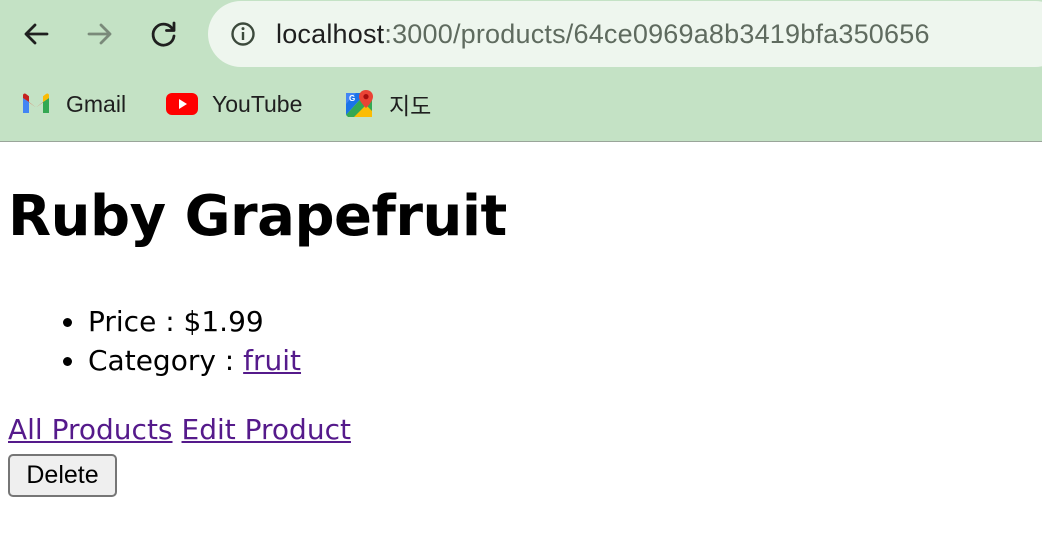 The height and width of the screenshot is (534, 1042). Describe the element at coordinates (166, 360) in the screenshot. I see `category-prefix: Category :` at that location.